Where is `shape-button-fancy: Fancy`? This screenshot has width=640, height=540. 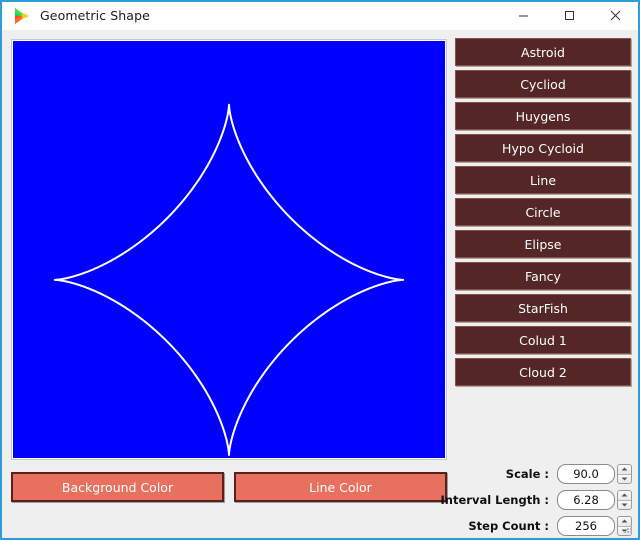
shape-button-fancy: Fancy is located at coordinates (543, 276).